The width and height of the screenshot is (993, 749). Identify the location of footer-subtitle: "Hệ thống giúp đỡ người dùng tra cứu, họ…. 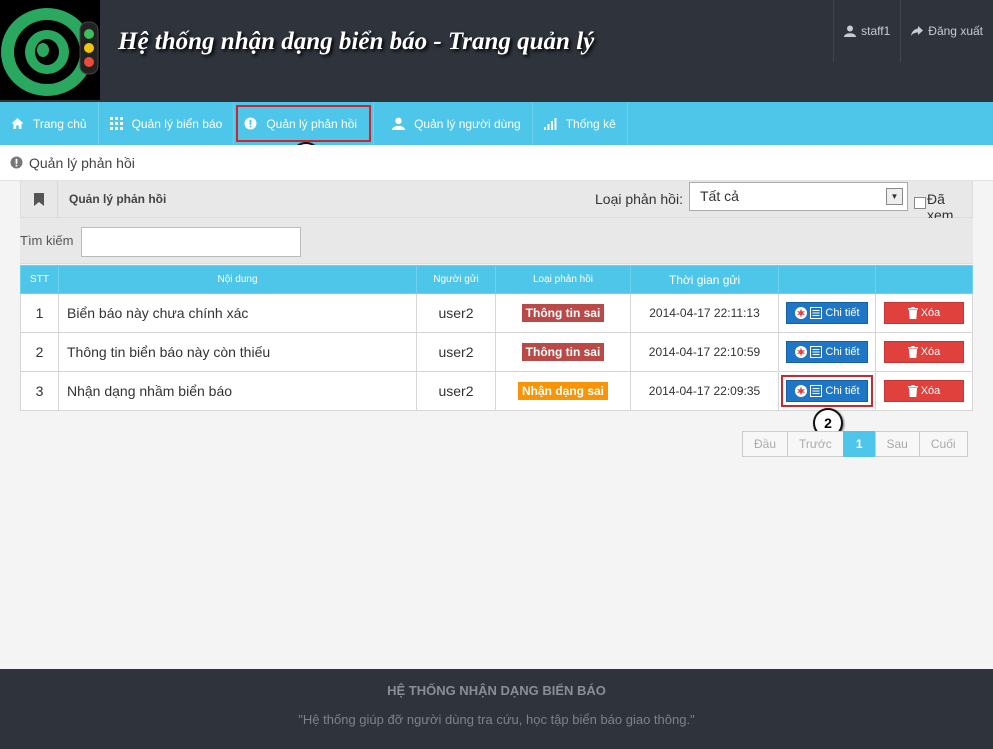
(496, 719).